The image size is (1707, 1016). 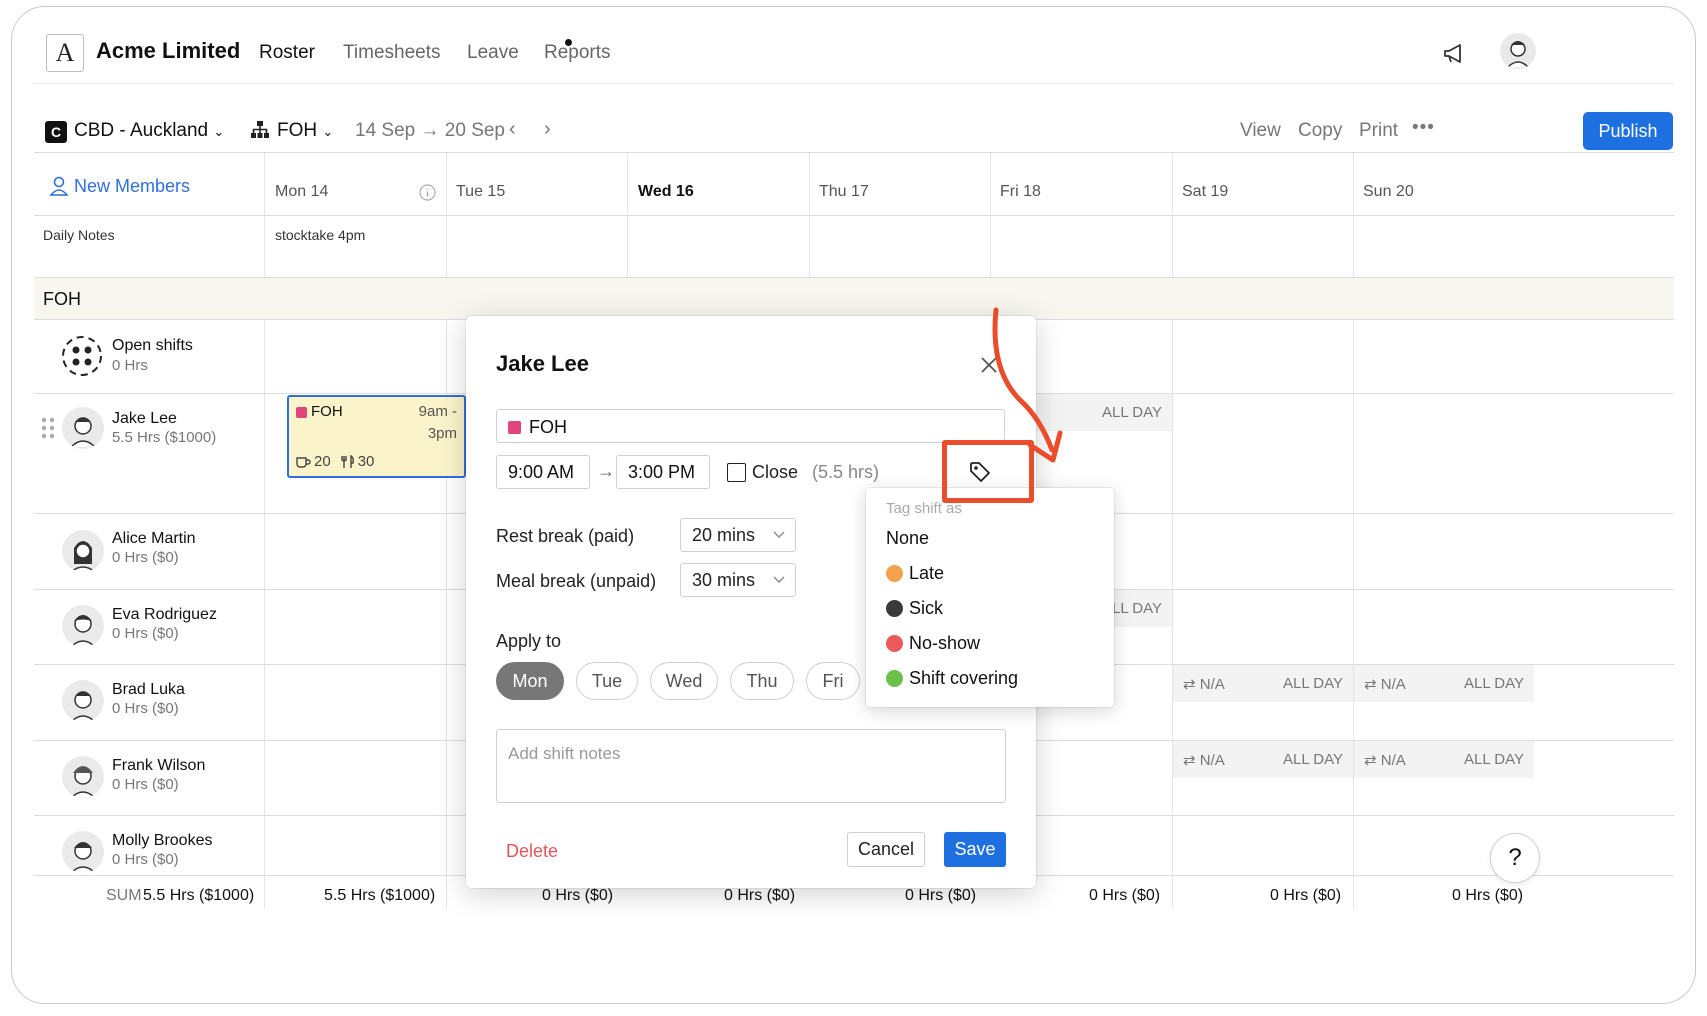 I want to click on grid-divider, so click(x=854, y=215).